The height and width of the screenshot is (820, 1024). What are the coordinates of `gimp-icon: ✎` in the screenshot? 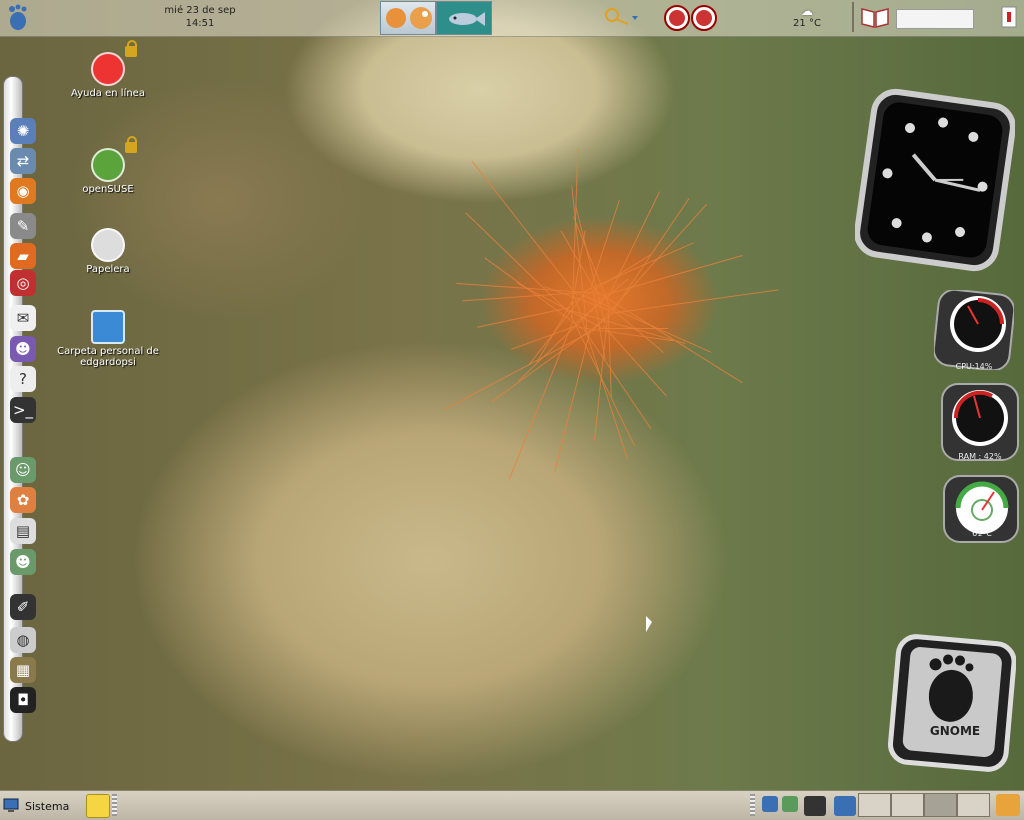 It's located at (23, 226).